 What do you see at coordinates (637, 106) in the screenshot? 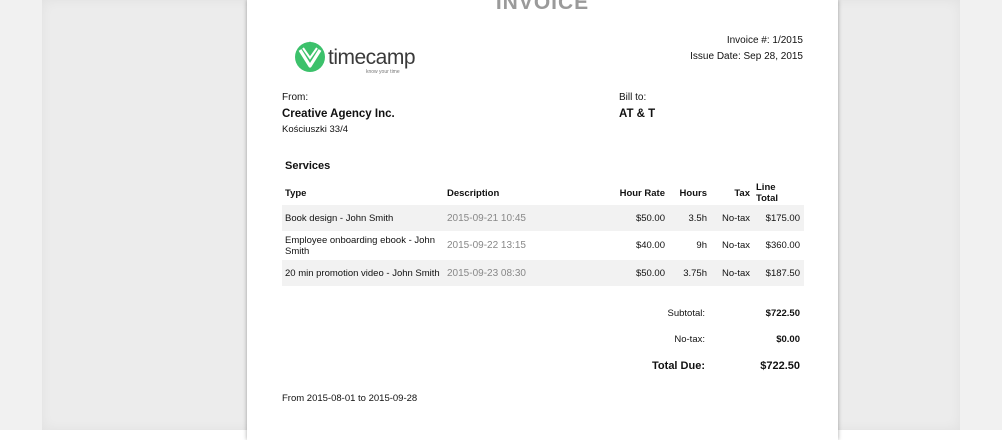
I see `bill-to-section: Bill to: AT & T` at bounding box center [637, 106].